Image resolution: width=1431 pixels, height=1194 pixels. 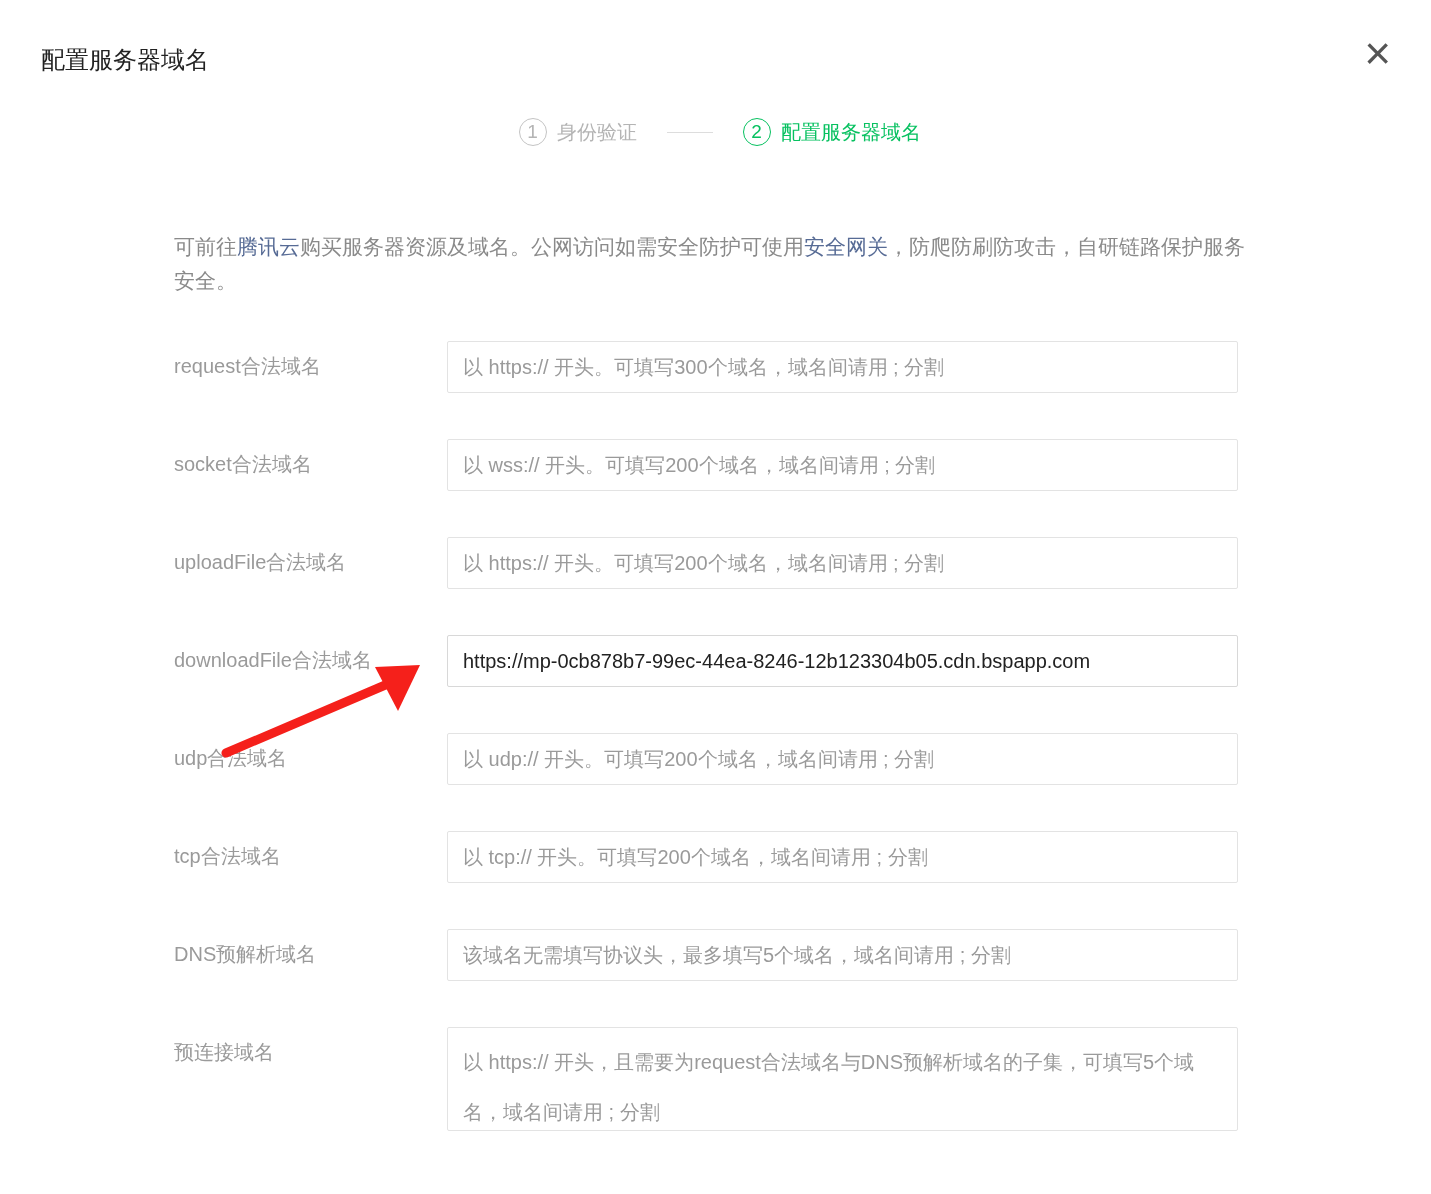 What do you see at coordinates (246, 954) in the screenshot?
I see `field-label: DNS预解析域名` at bounding box center [246, 954].